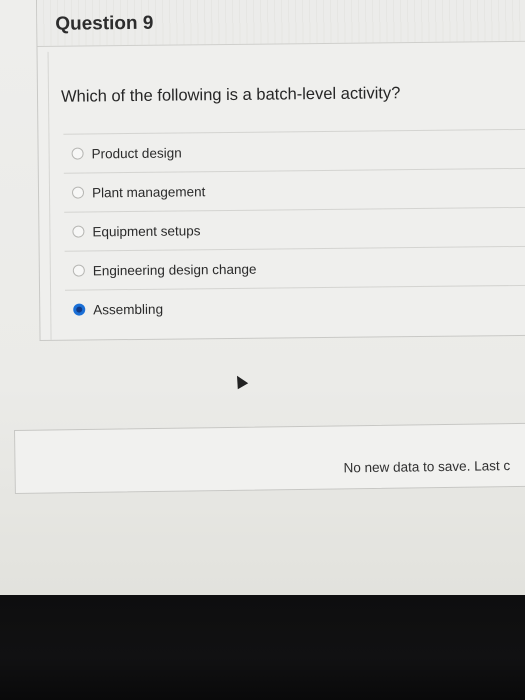 This screenshot has height=700, width=525. What do you see at coordinates (280, 23) in the screenshot?
I see `question-header: Question 9` at bounding box center [280, 23].